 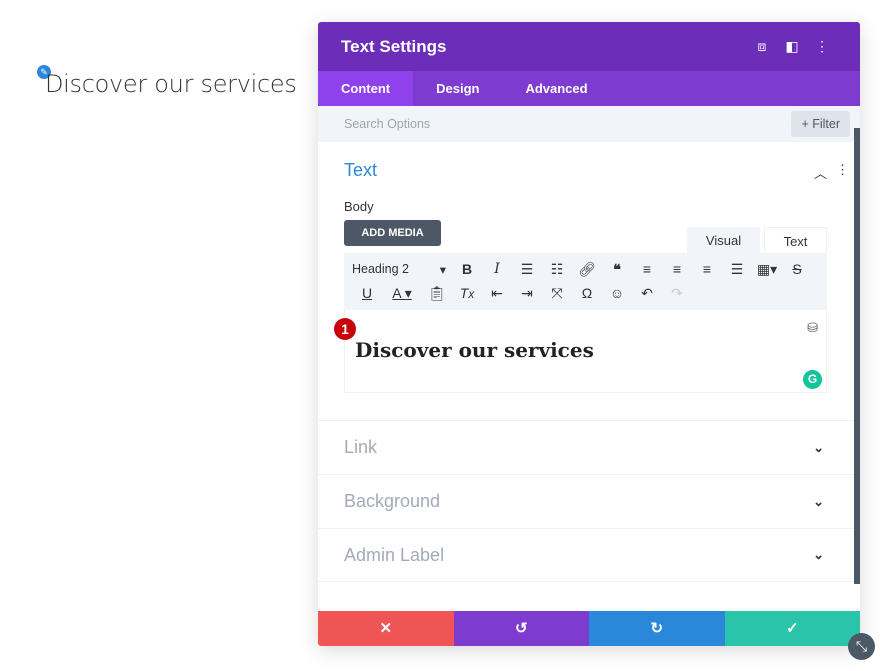 I want to click on emoji-icon: ☺, so click(x=617, y=293).